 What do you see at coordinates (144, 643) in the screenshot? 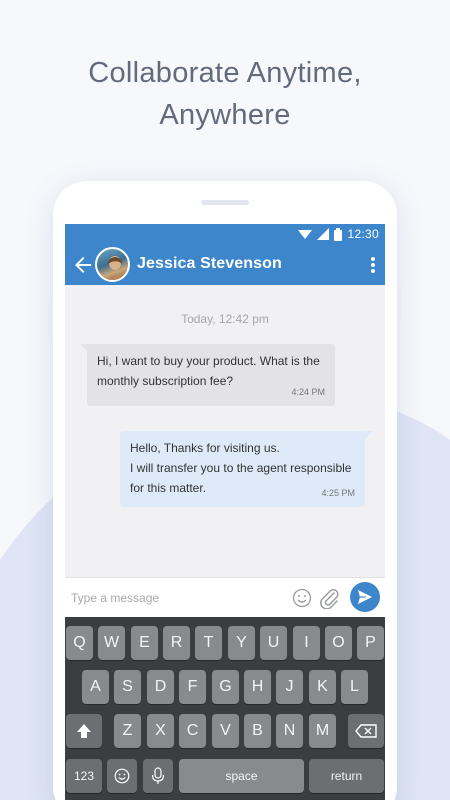
I see `key-e: E` at bounding box center [144, 643].